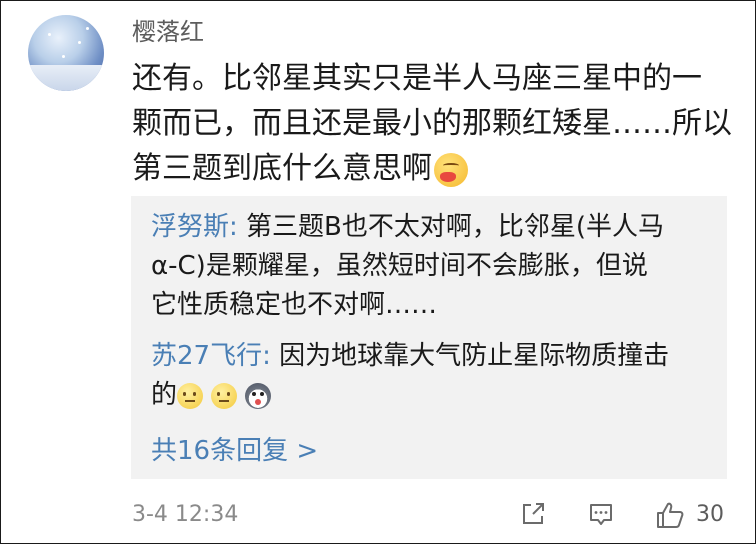  What do you see at coordinates (431, 395) in the screenshot?
I see `reply-line: 的` at bounding box center [431, 395].